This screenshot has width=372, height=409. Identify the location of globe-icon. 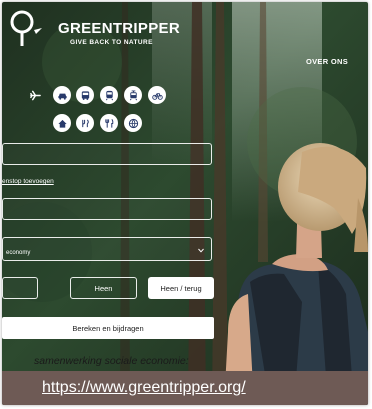
(133, 123).